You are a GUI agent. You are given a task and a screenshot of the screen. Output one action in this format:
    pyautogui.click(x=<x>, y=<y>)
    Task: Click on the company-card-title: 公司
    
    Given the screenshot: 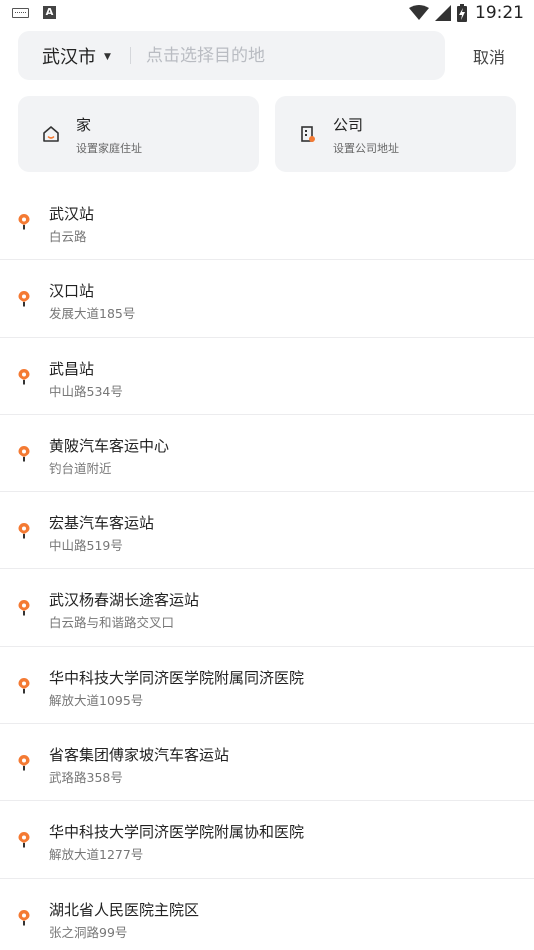 What is the action you would take?
    pyautogui.click(x=348, y=125)
    